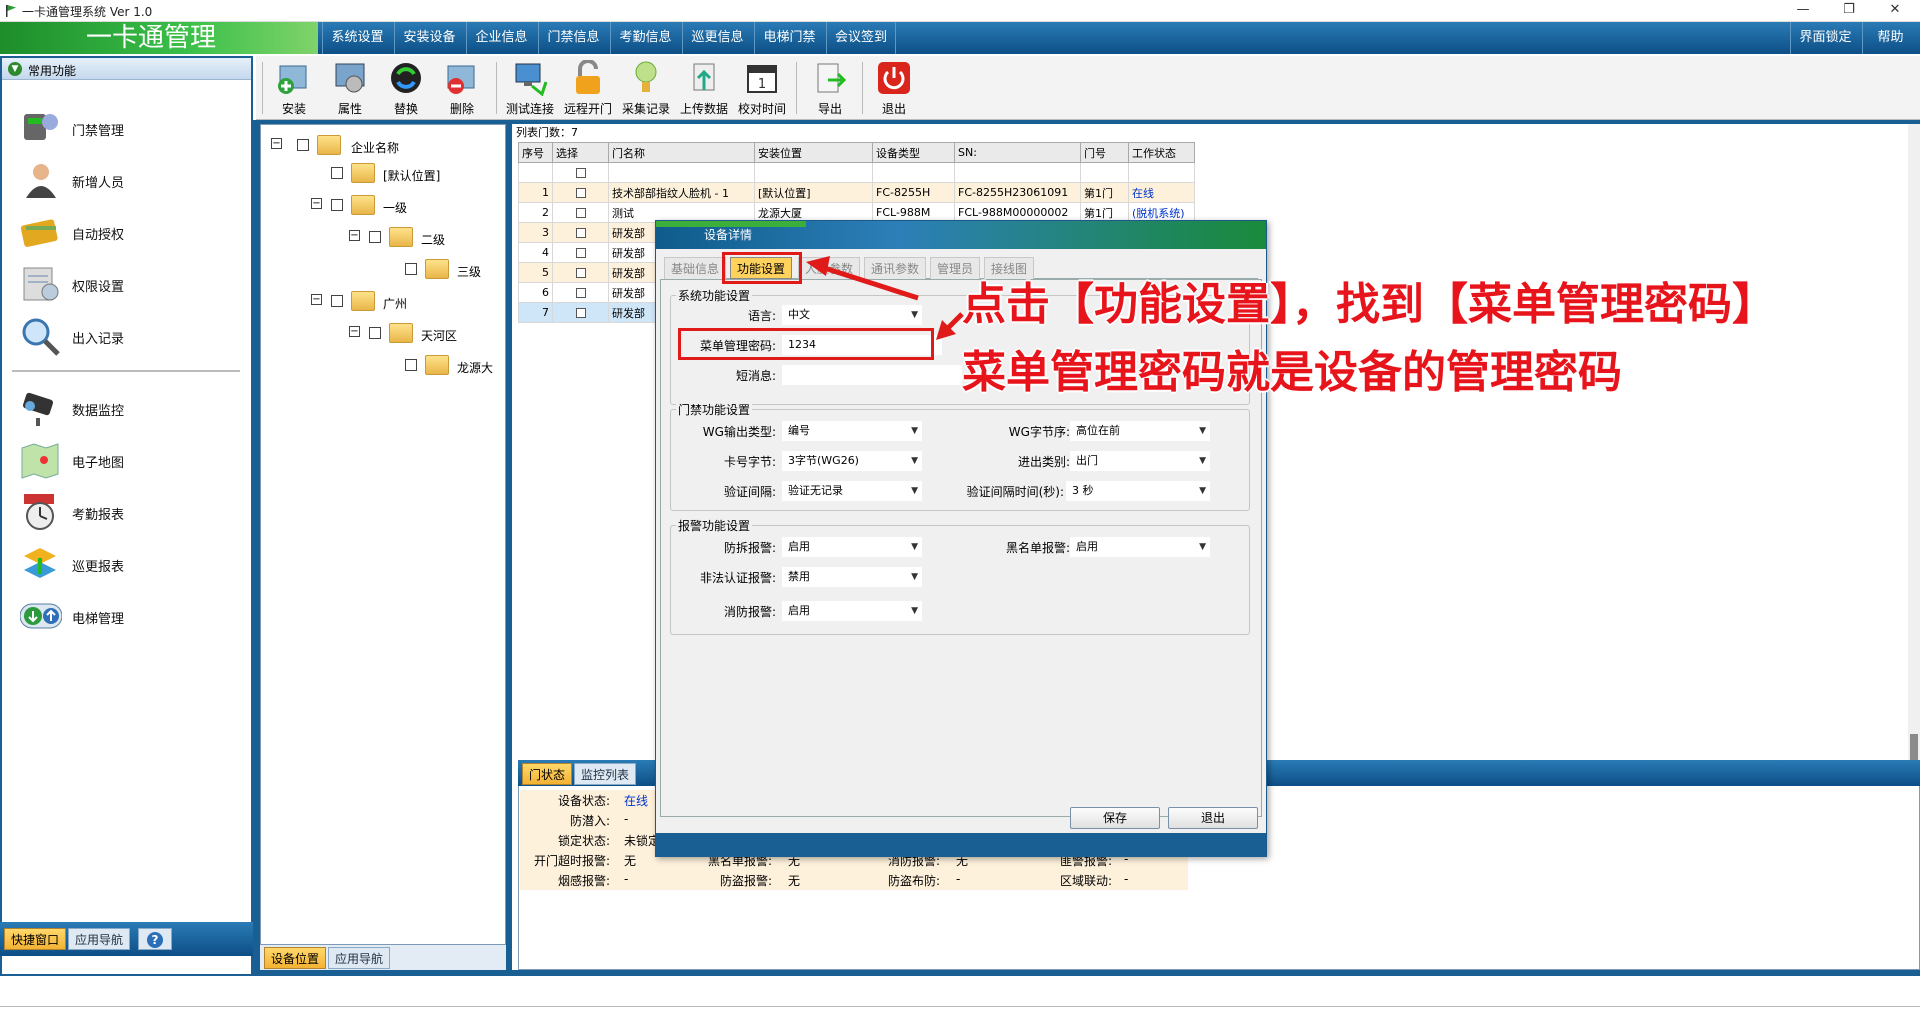  Describe the element at coordinates (852, 315) in the screenshot. I see `language-select: 中文 ▼` at that location.